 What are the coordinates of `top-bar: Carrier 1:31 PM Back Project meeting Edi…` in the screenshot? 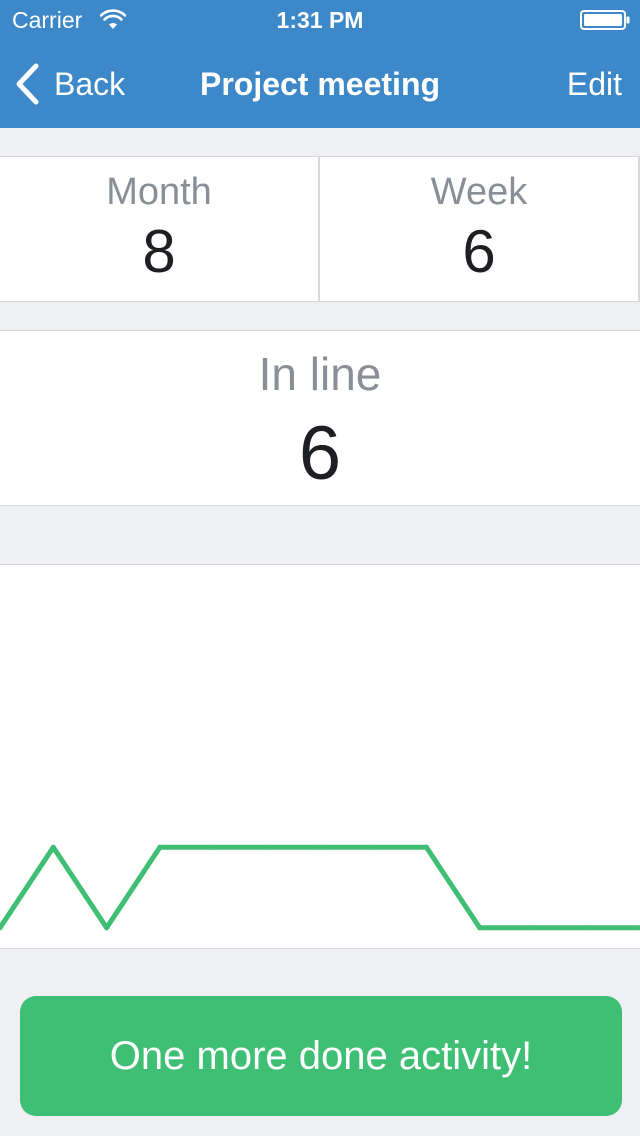 It's located at (320, 64).